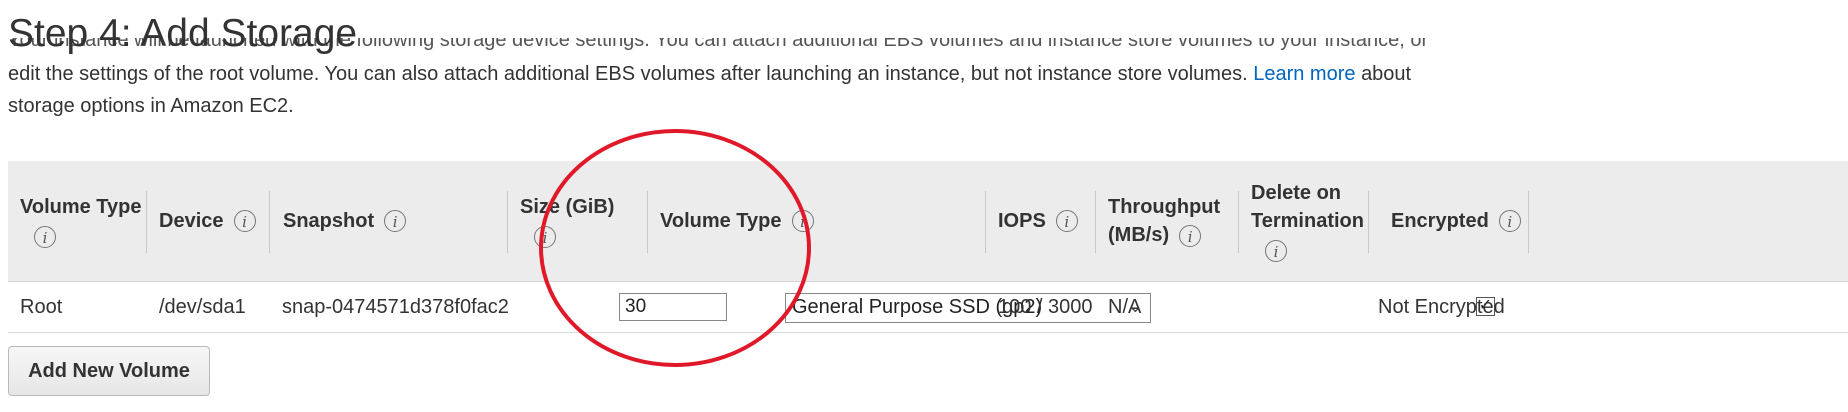 This screenshot has width=1848, height=412. Describe the element at coordinates (1441, 307) in the screenshot. I see `cell-encrypted: Not Encrypted` at that location.